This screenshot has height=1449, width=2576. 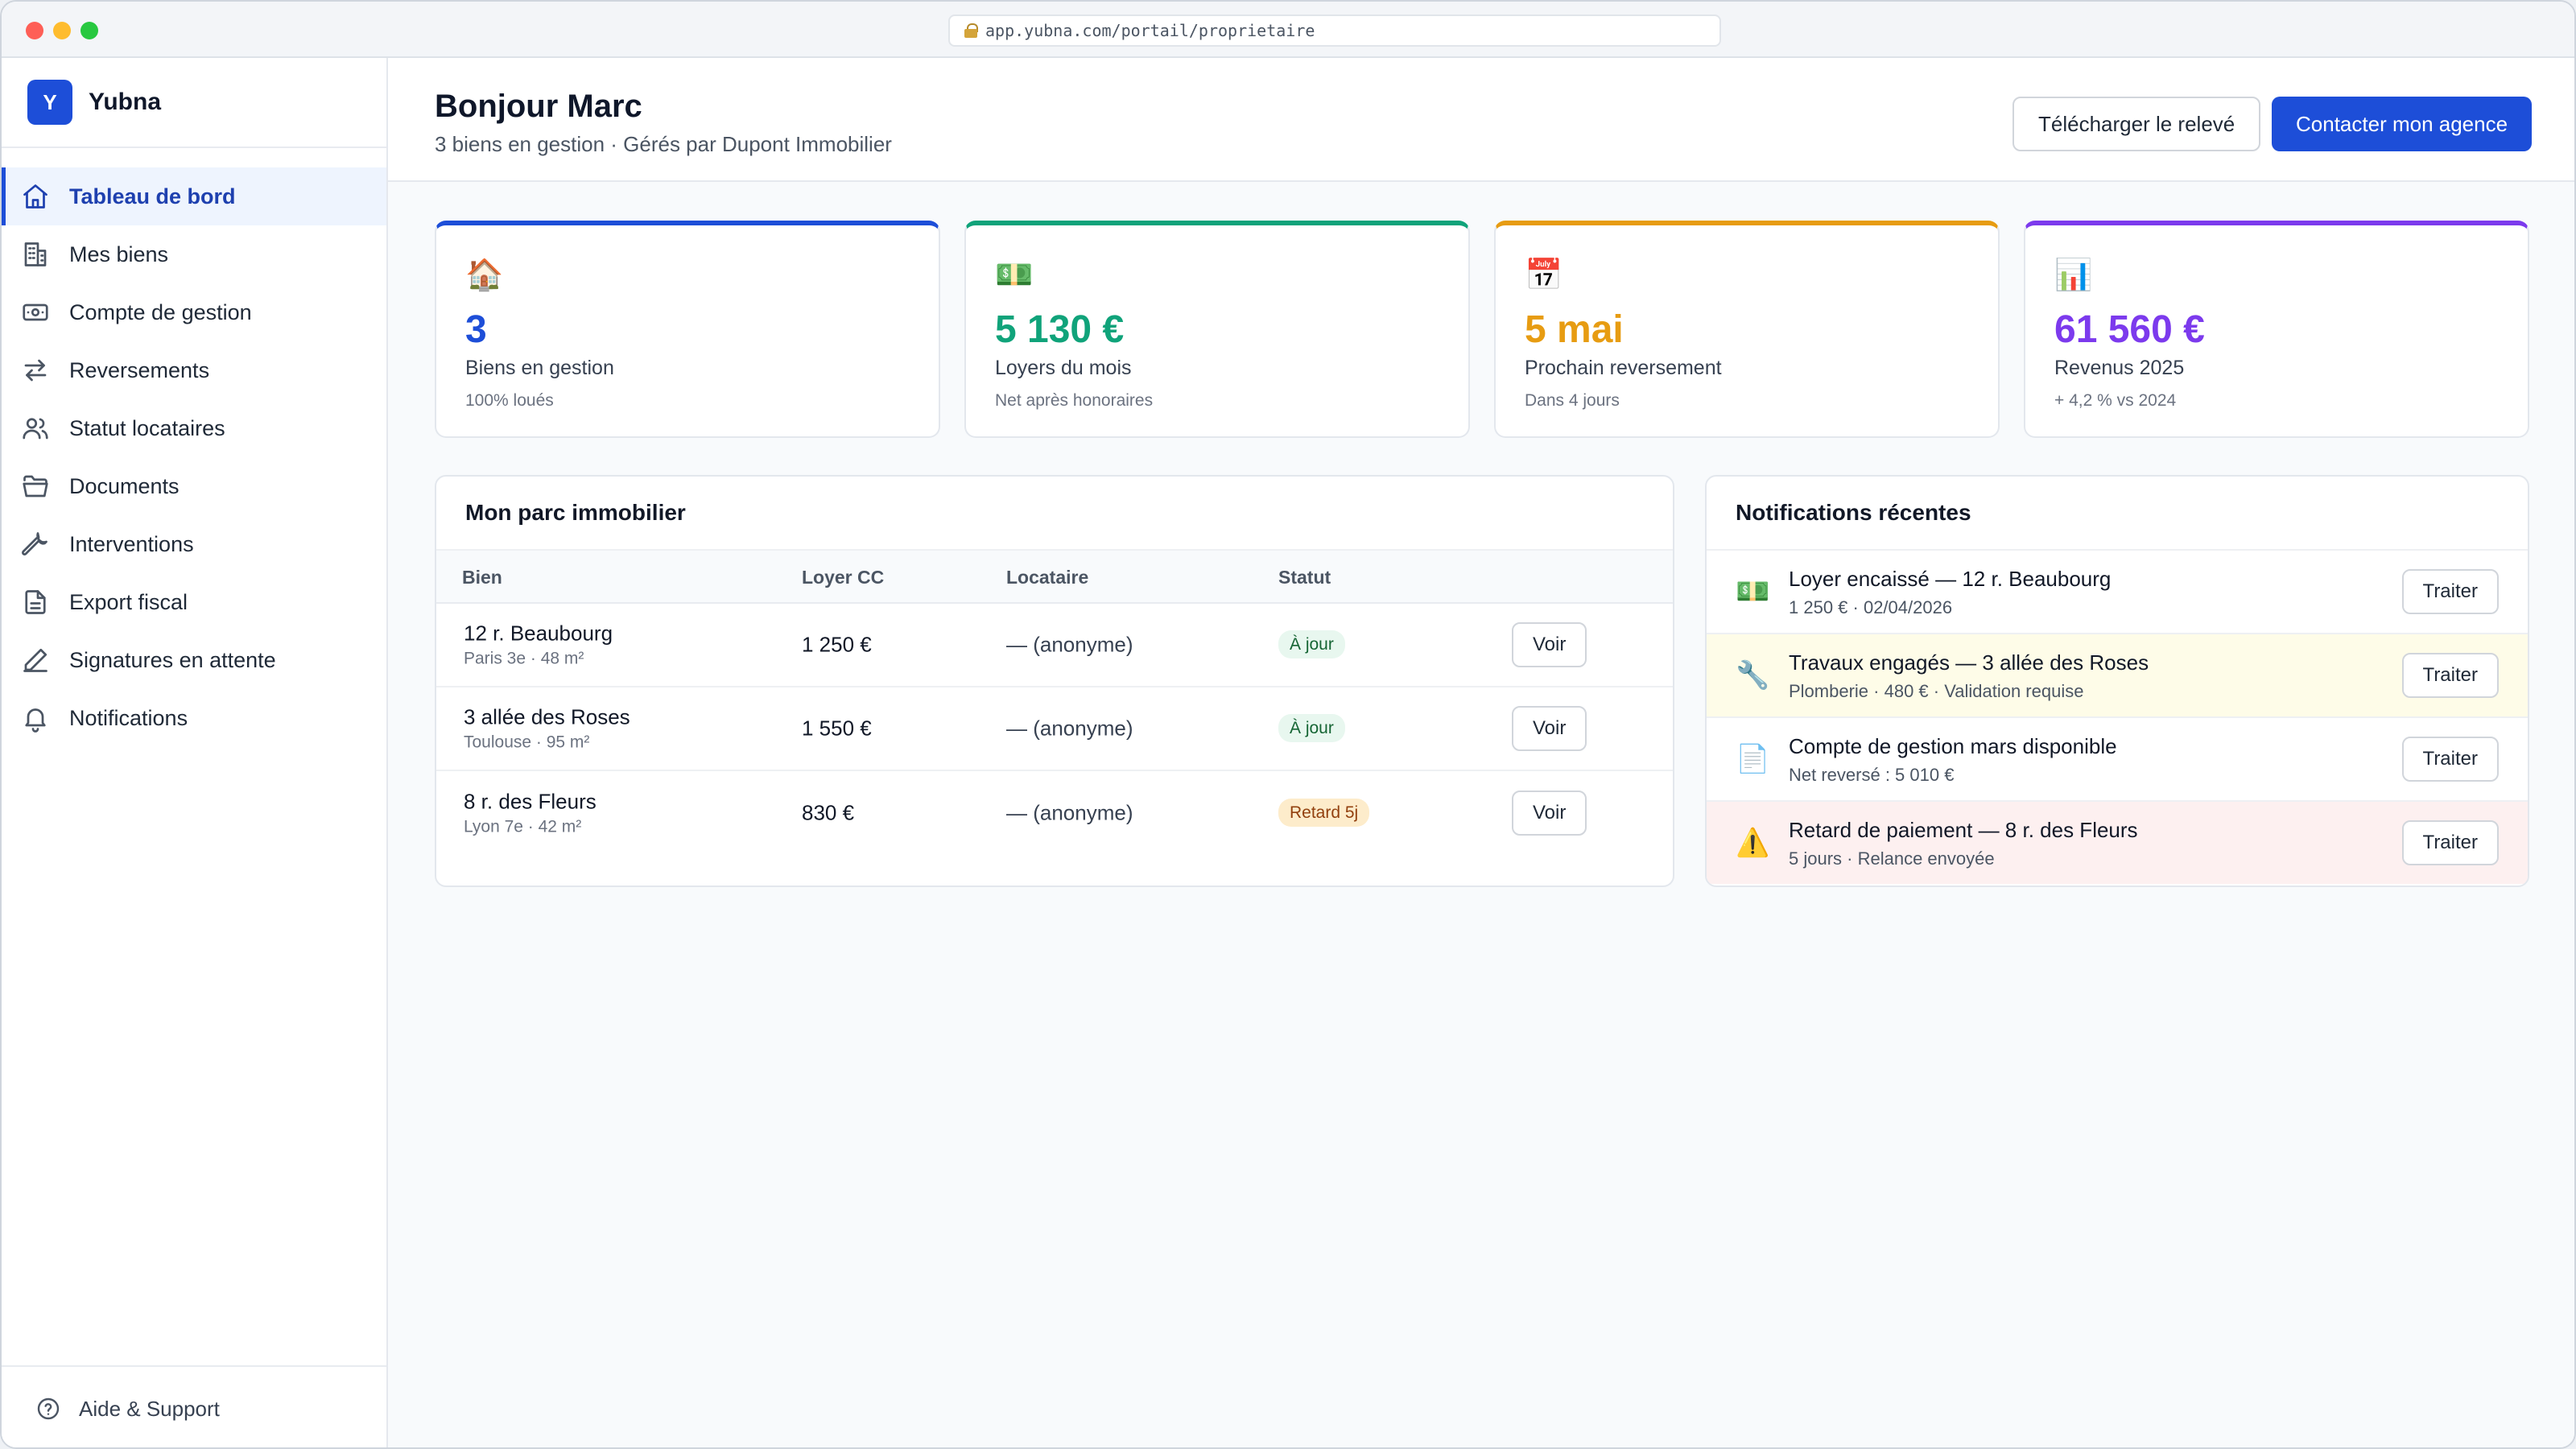 What do you see at coordinates (1969, 662) in the screenshot?
I see `notification-title: Travaux engagés — 3 allée des Roses` at bounding box center [1969, 662].